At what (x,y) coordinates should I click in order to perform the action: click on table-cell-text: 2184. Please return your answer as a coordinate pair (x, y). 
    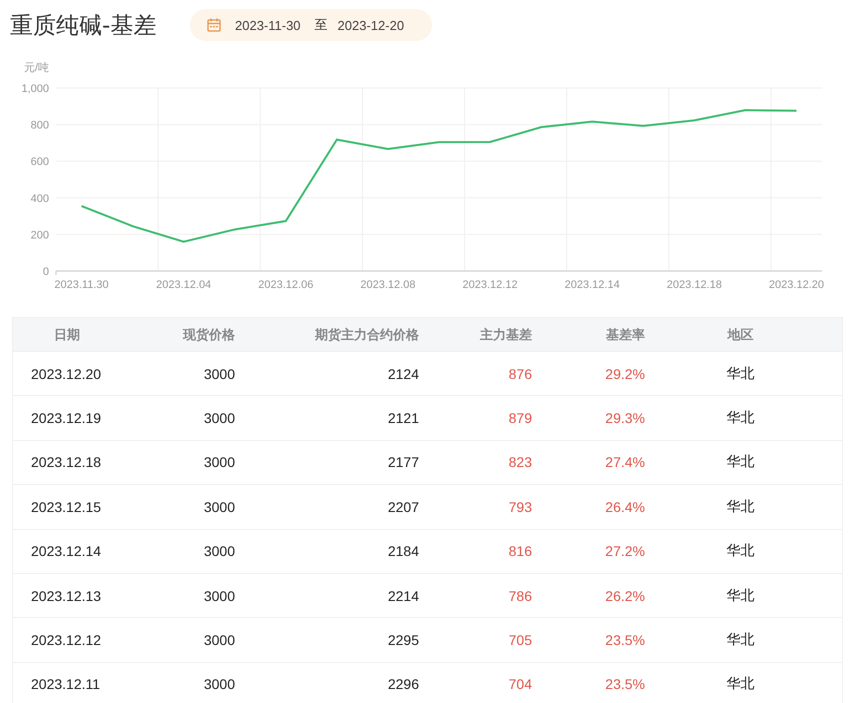
    Looking at the image, I should click on (402, 551).